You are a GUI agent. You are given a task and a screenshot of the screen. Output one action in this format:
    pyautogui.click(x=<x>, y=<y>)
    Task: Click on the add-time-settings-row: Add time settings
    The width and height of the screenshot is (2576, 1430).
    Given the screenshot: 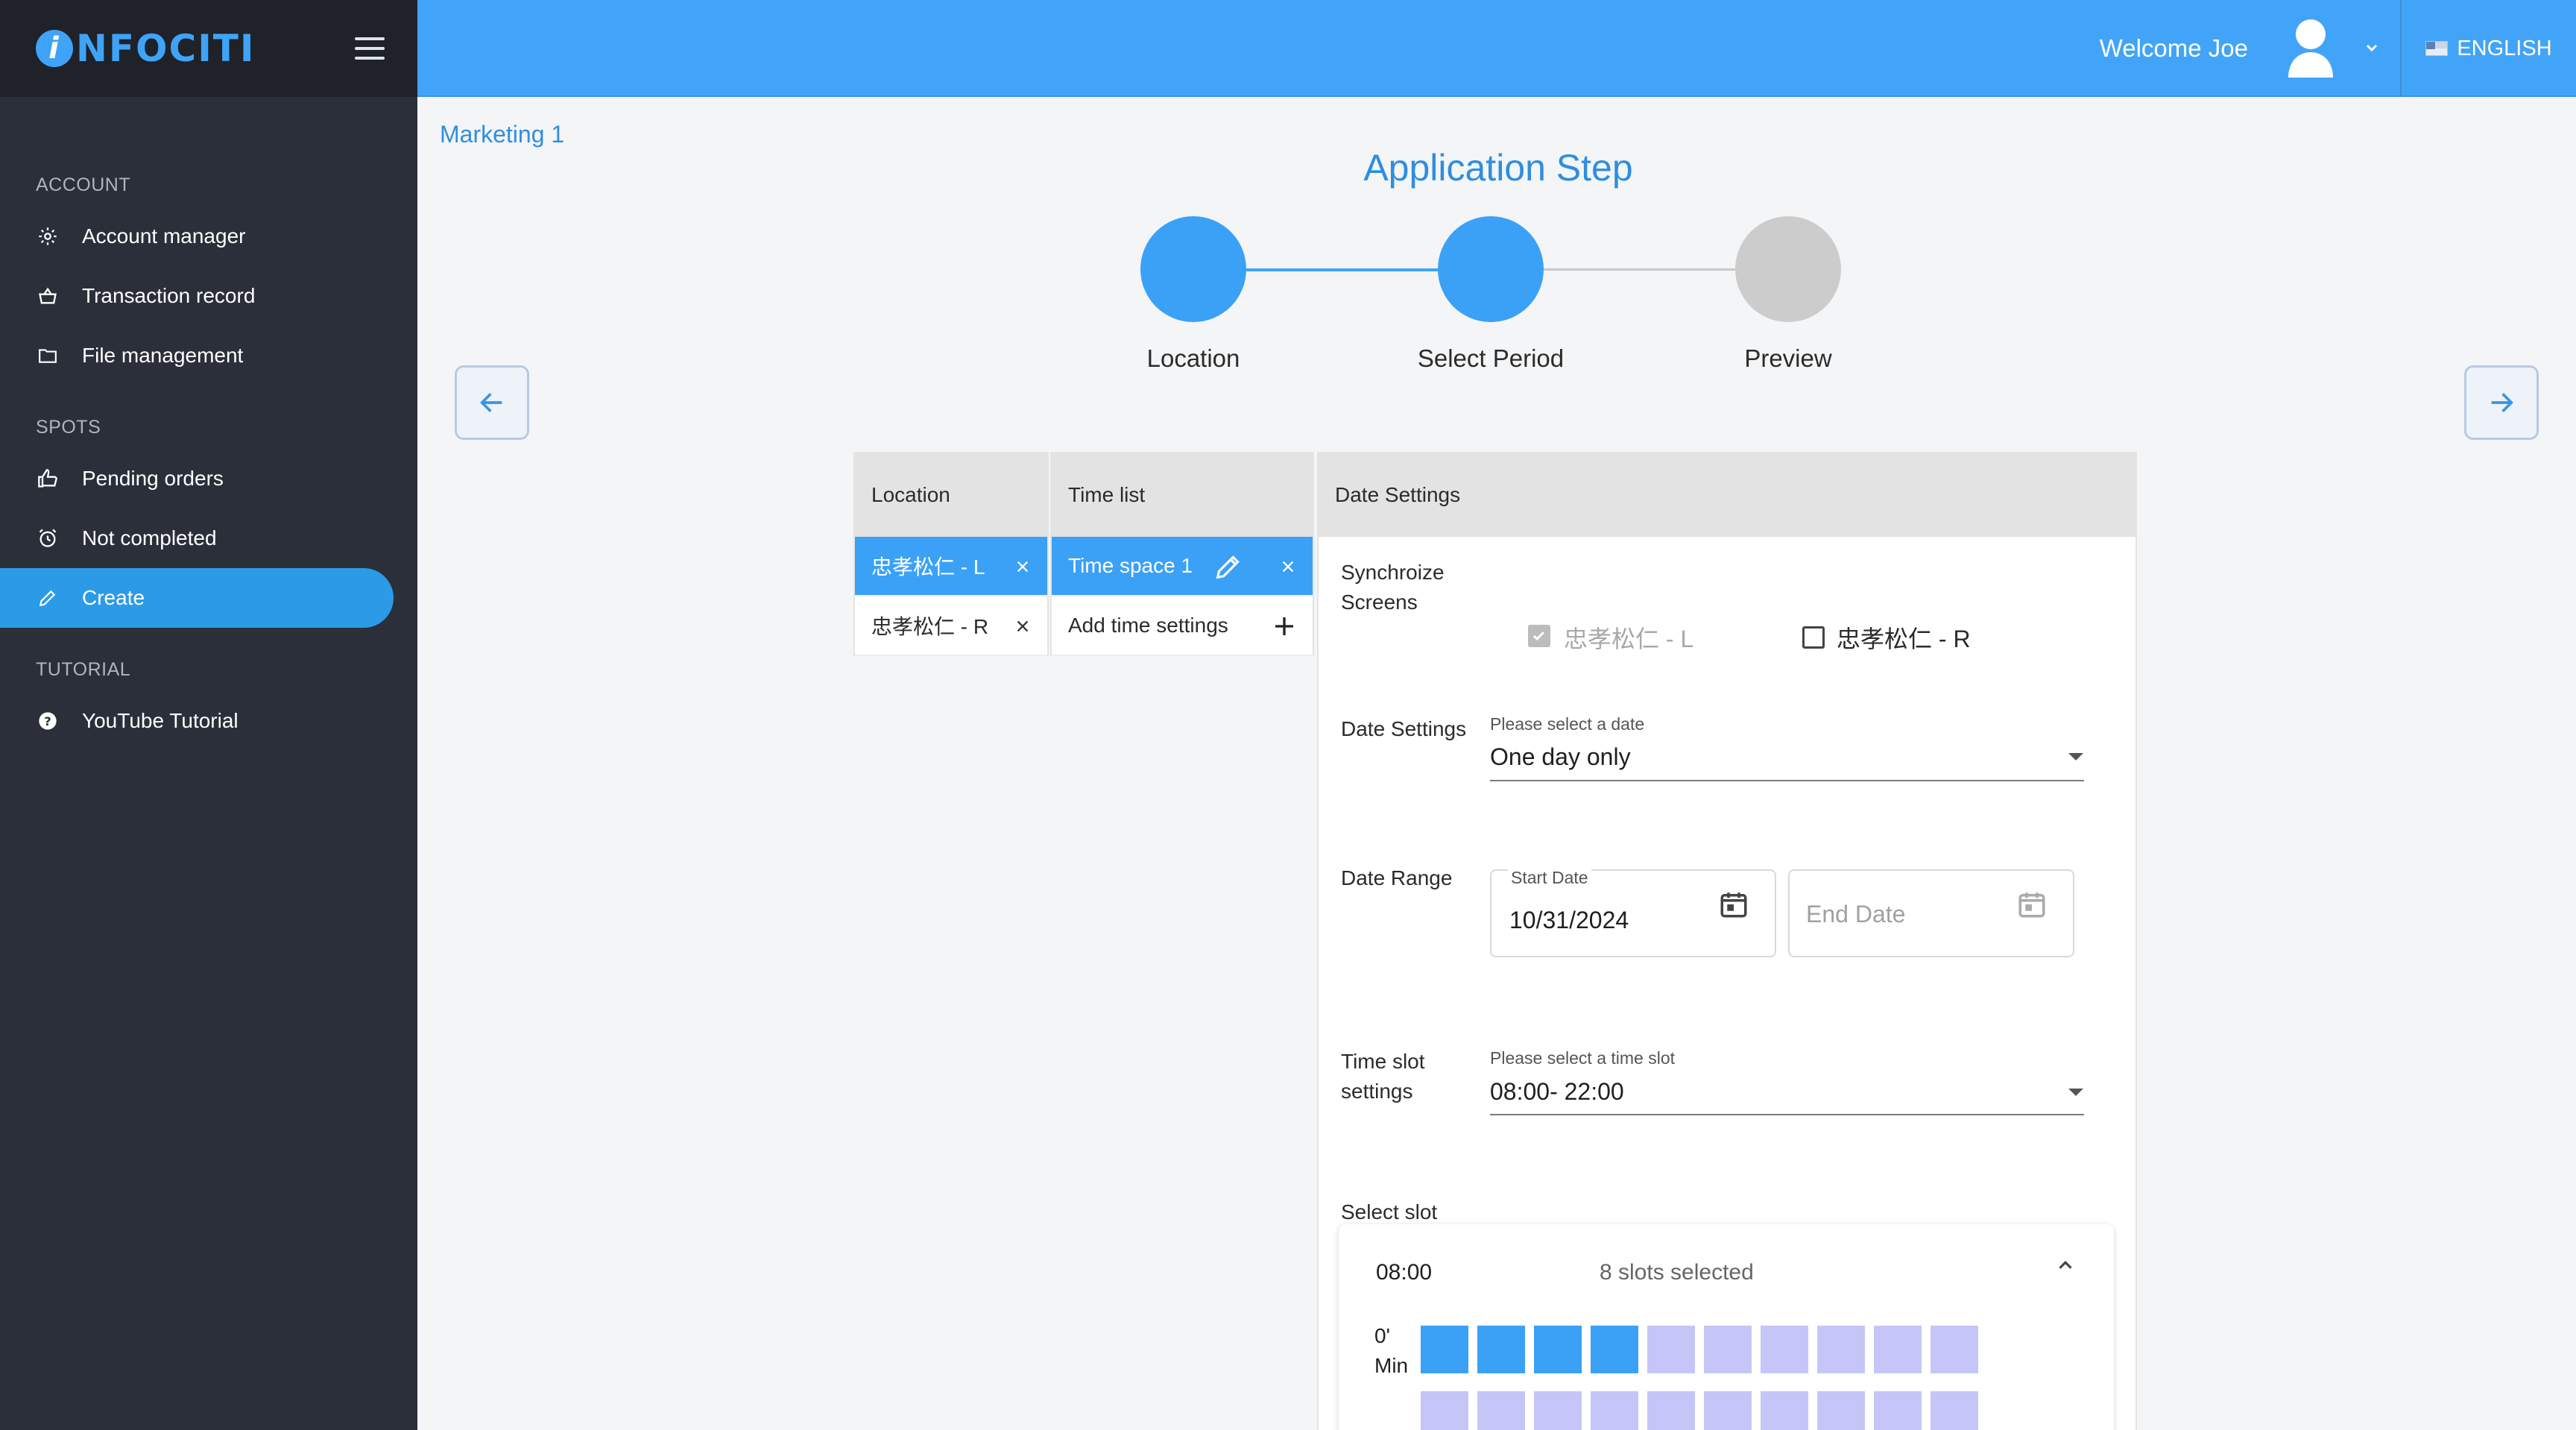 What is the action you would take?
    pyautogui.click(x=1182, y=626)
    